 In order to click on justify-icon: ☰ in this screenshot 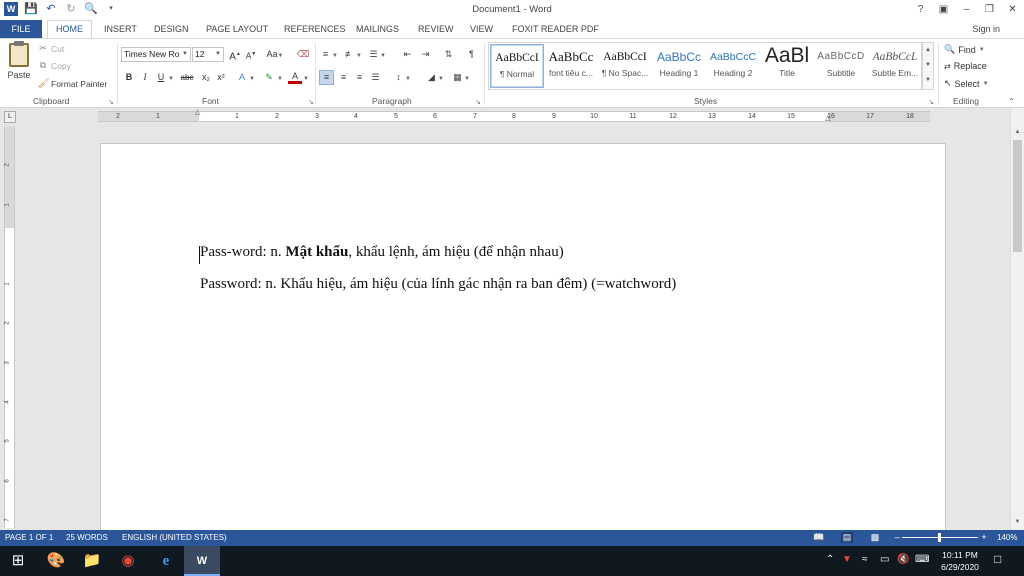, I will do `click(375, 77)`.